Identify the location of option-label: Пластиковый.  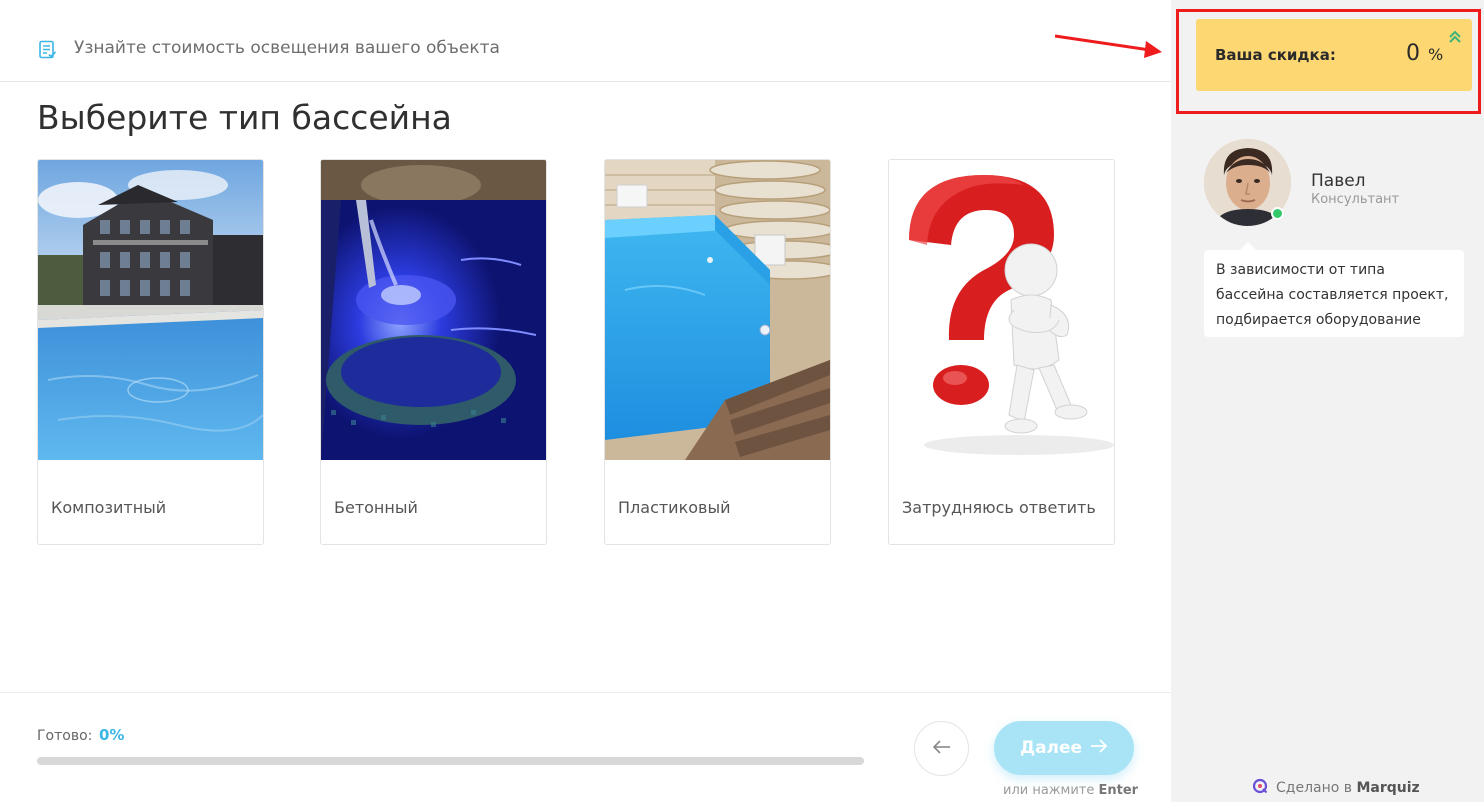
(674, 507).